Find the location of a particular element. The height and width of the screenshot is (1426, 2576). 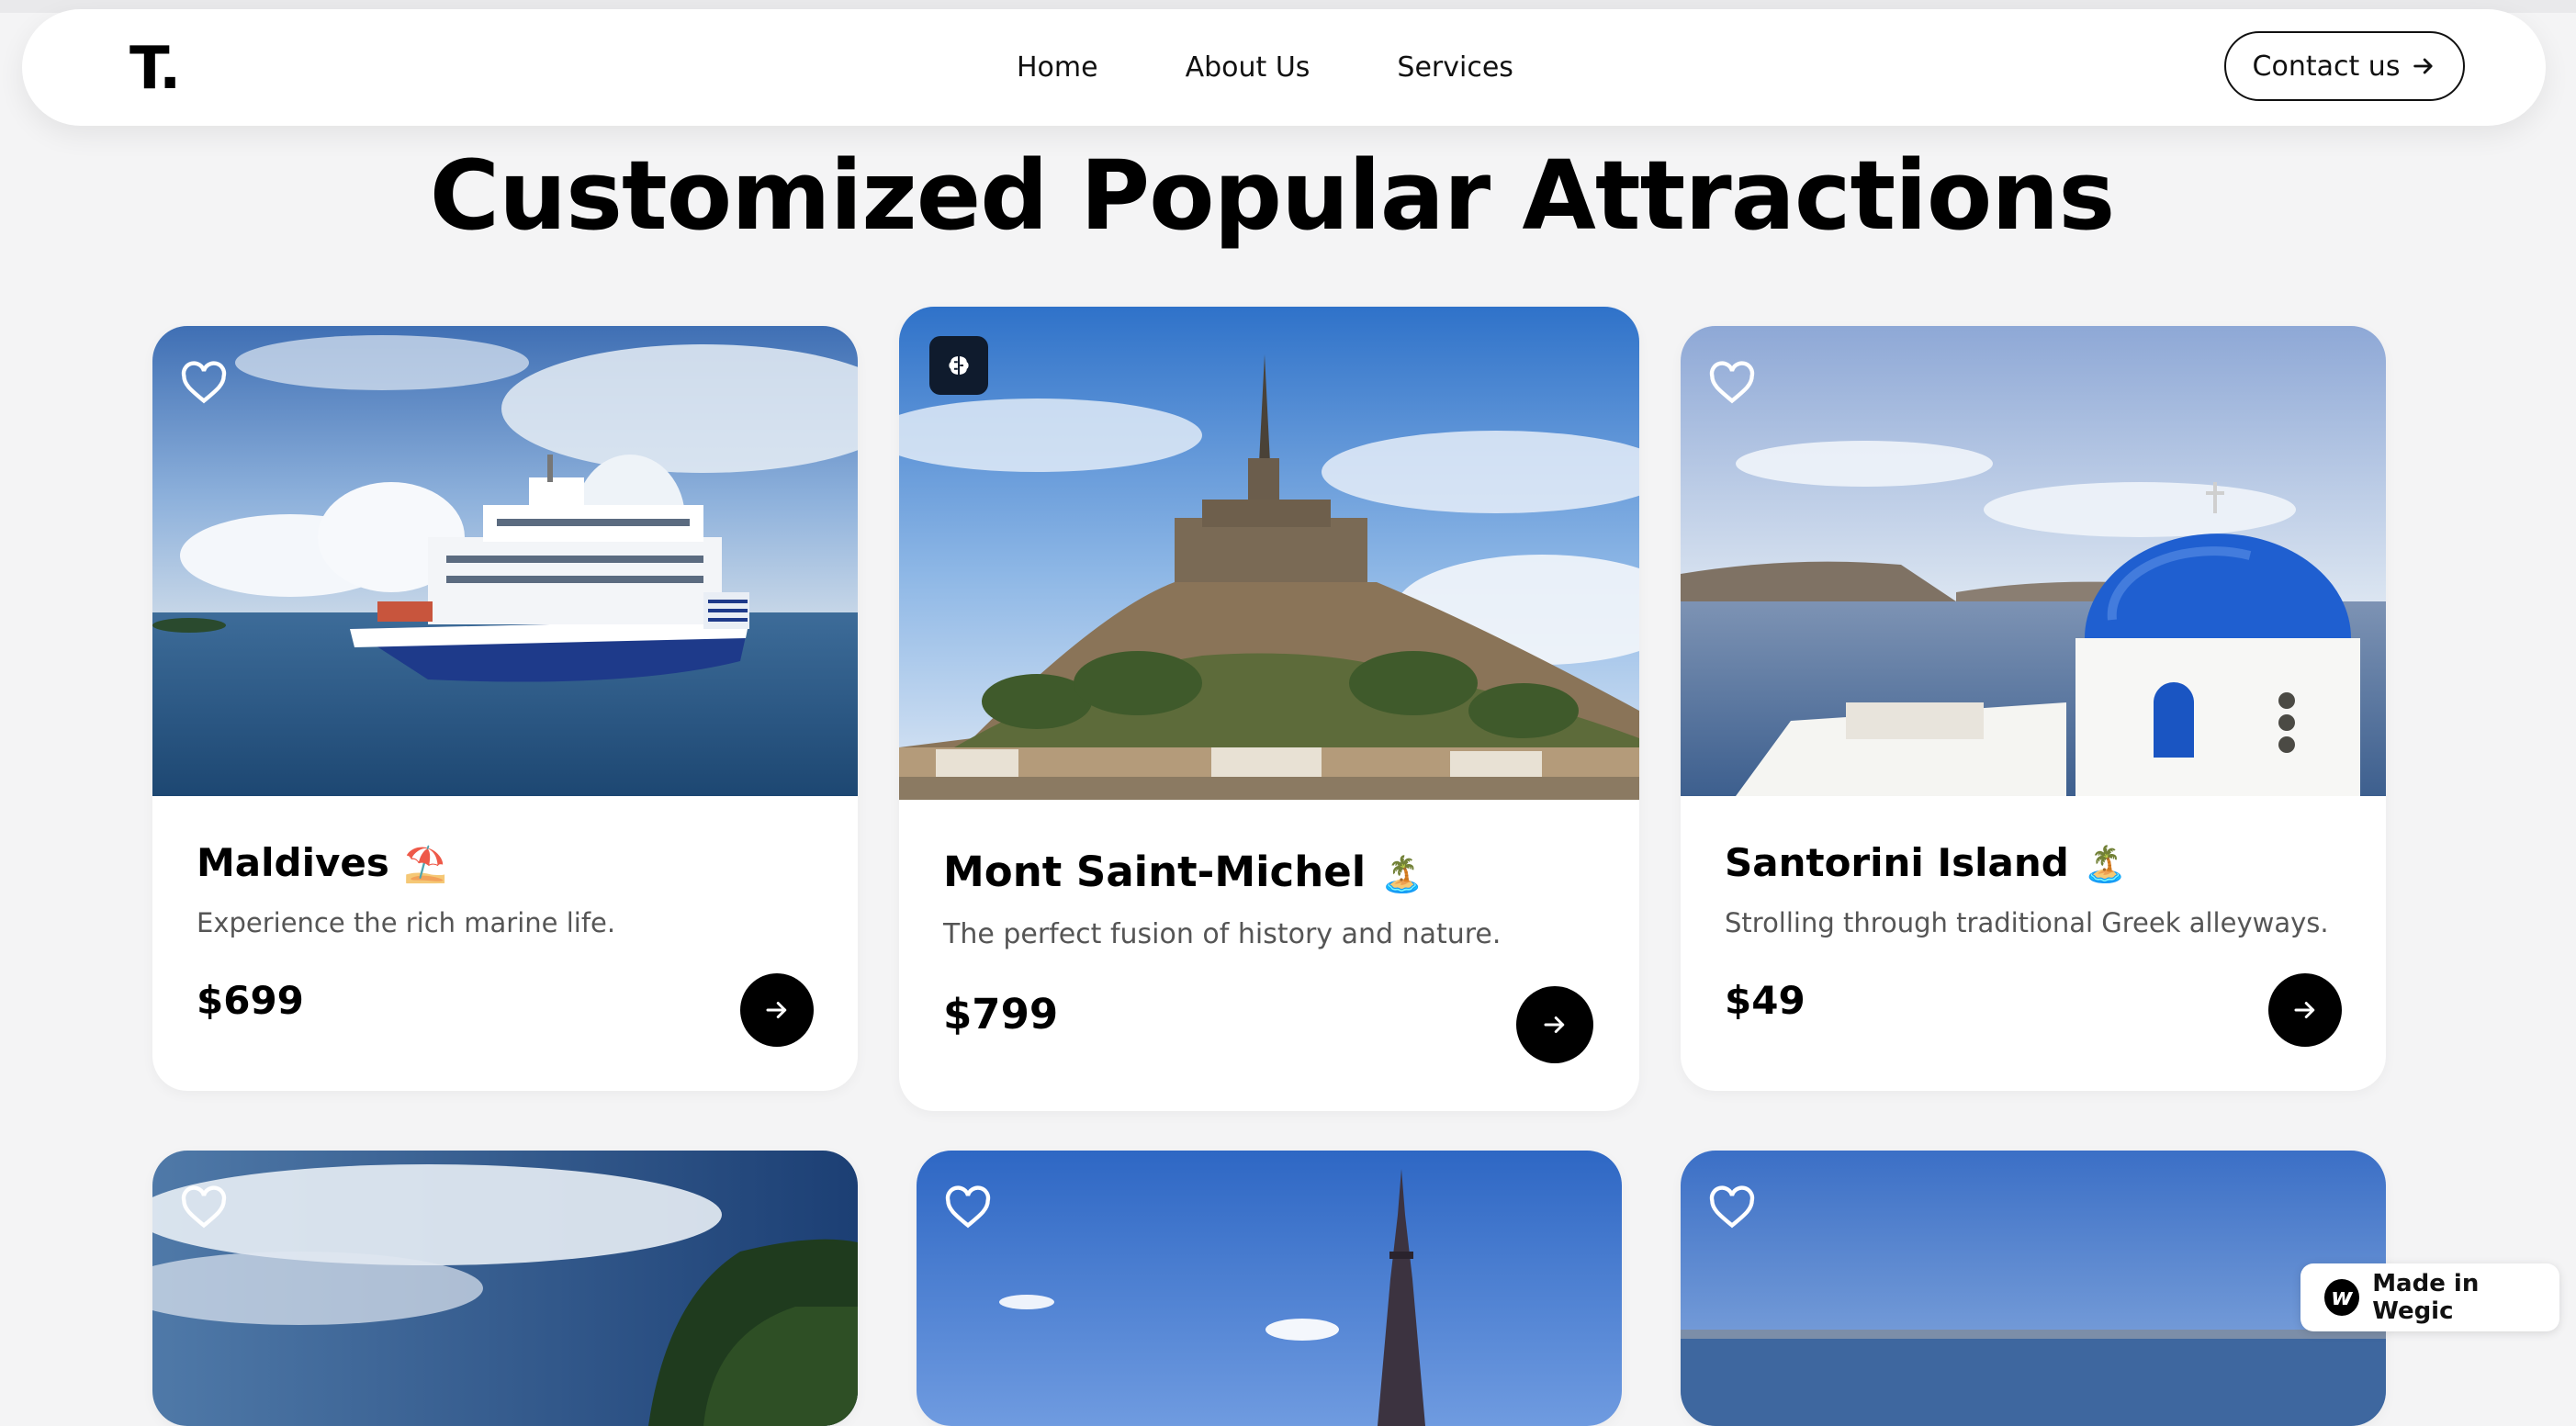

badge-brain-icon is located at coordinates (958, 366).